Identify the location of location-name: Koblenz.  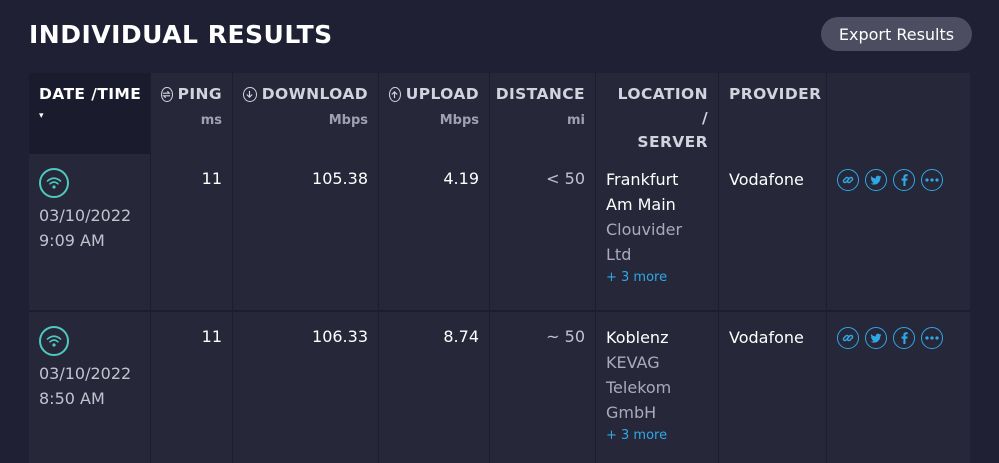
(637, 337).